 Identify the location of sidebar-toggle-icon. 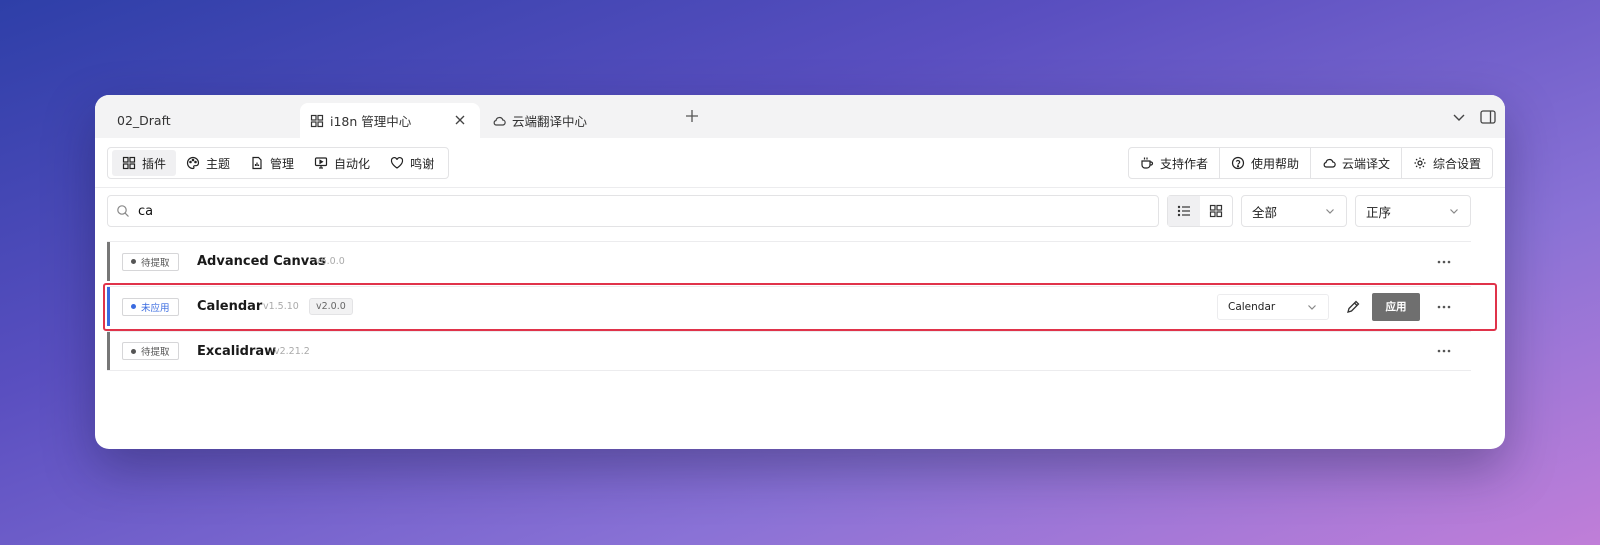
(1488, 117).